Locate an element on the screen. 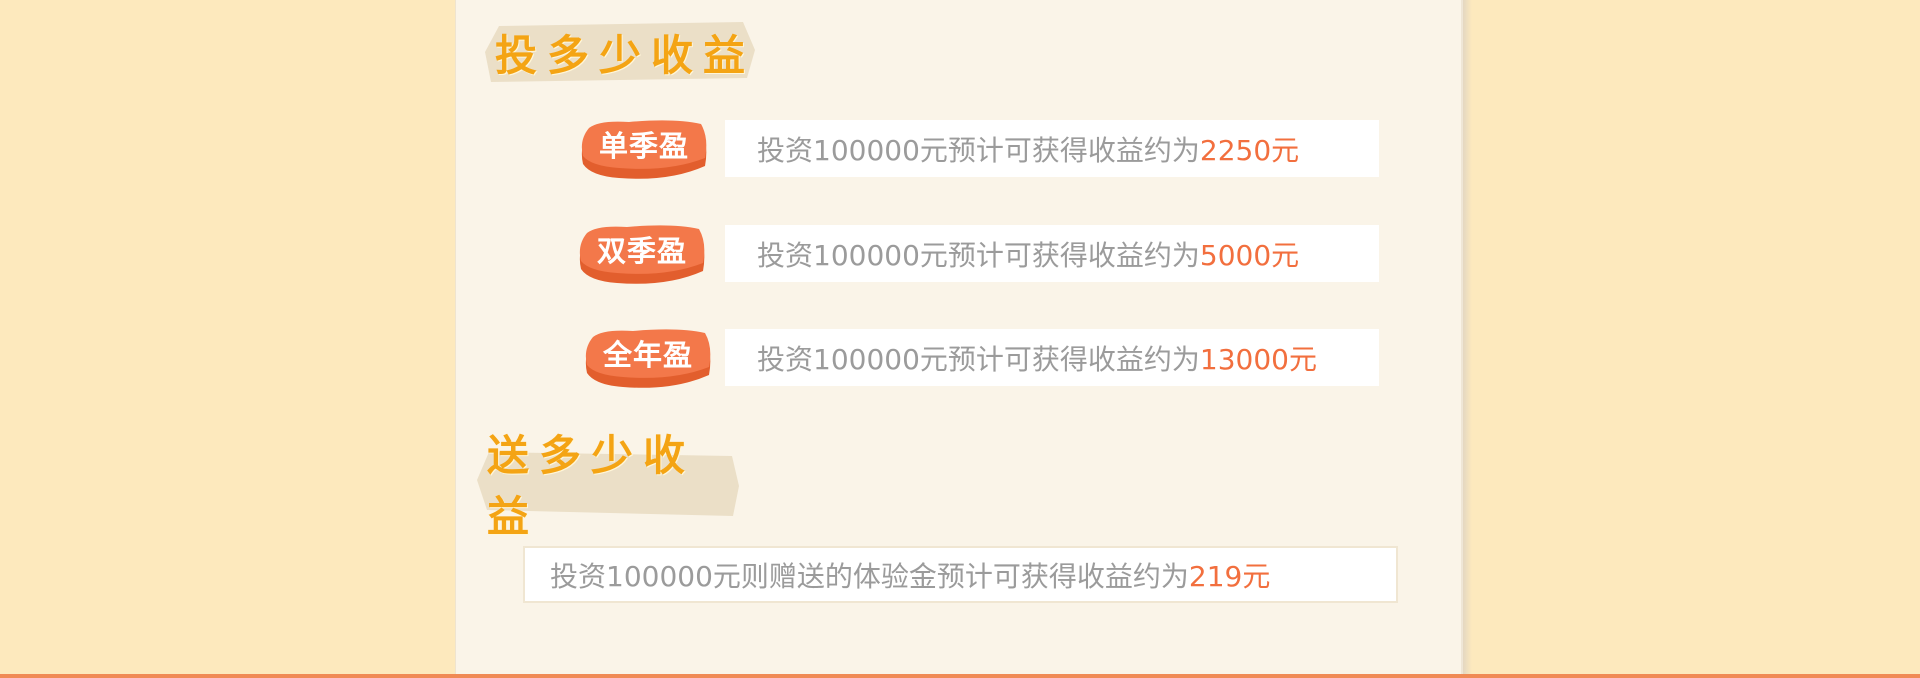 The height and width of the screenshot is (678, 1920). gift-amount: 219元 is located at coordinates (1229, 576).